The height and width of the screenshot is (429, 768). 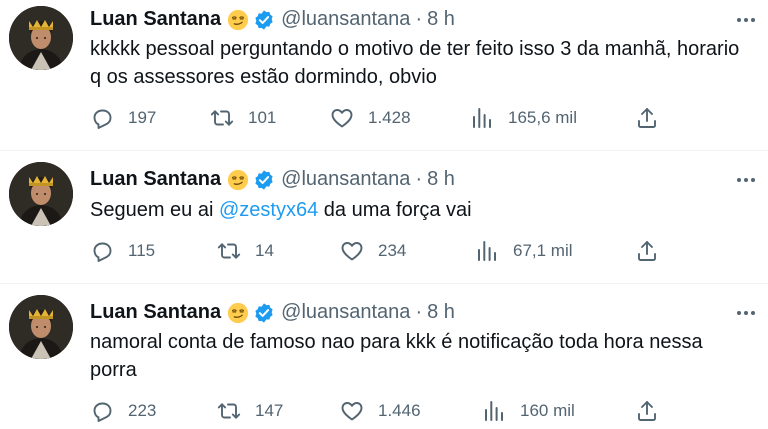 I want to click on reply-button: 223, so click(x=123, y=411).